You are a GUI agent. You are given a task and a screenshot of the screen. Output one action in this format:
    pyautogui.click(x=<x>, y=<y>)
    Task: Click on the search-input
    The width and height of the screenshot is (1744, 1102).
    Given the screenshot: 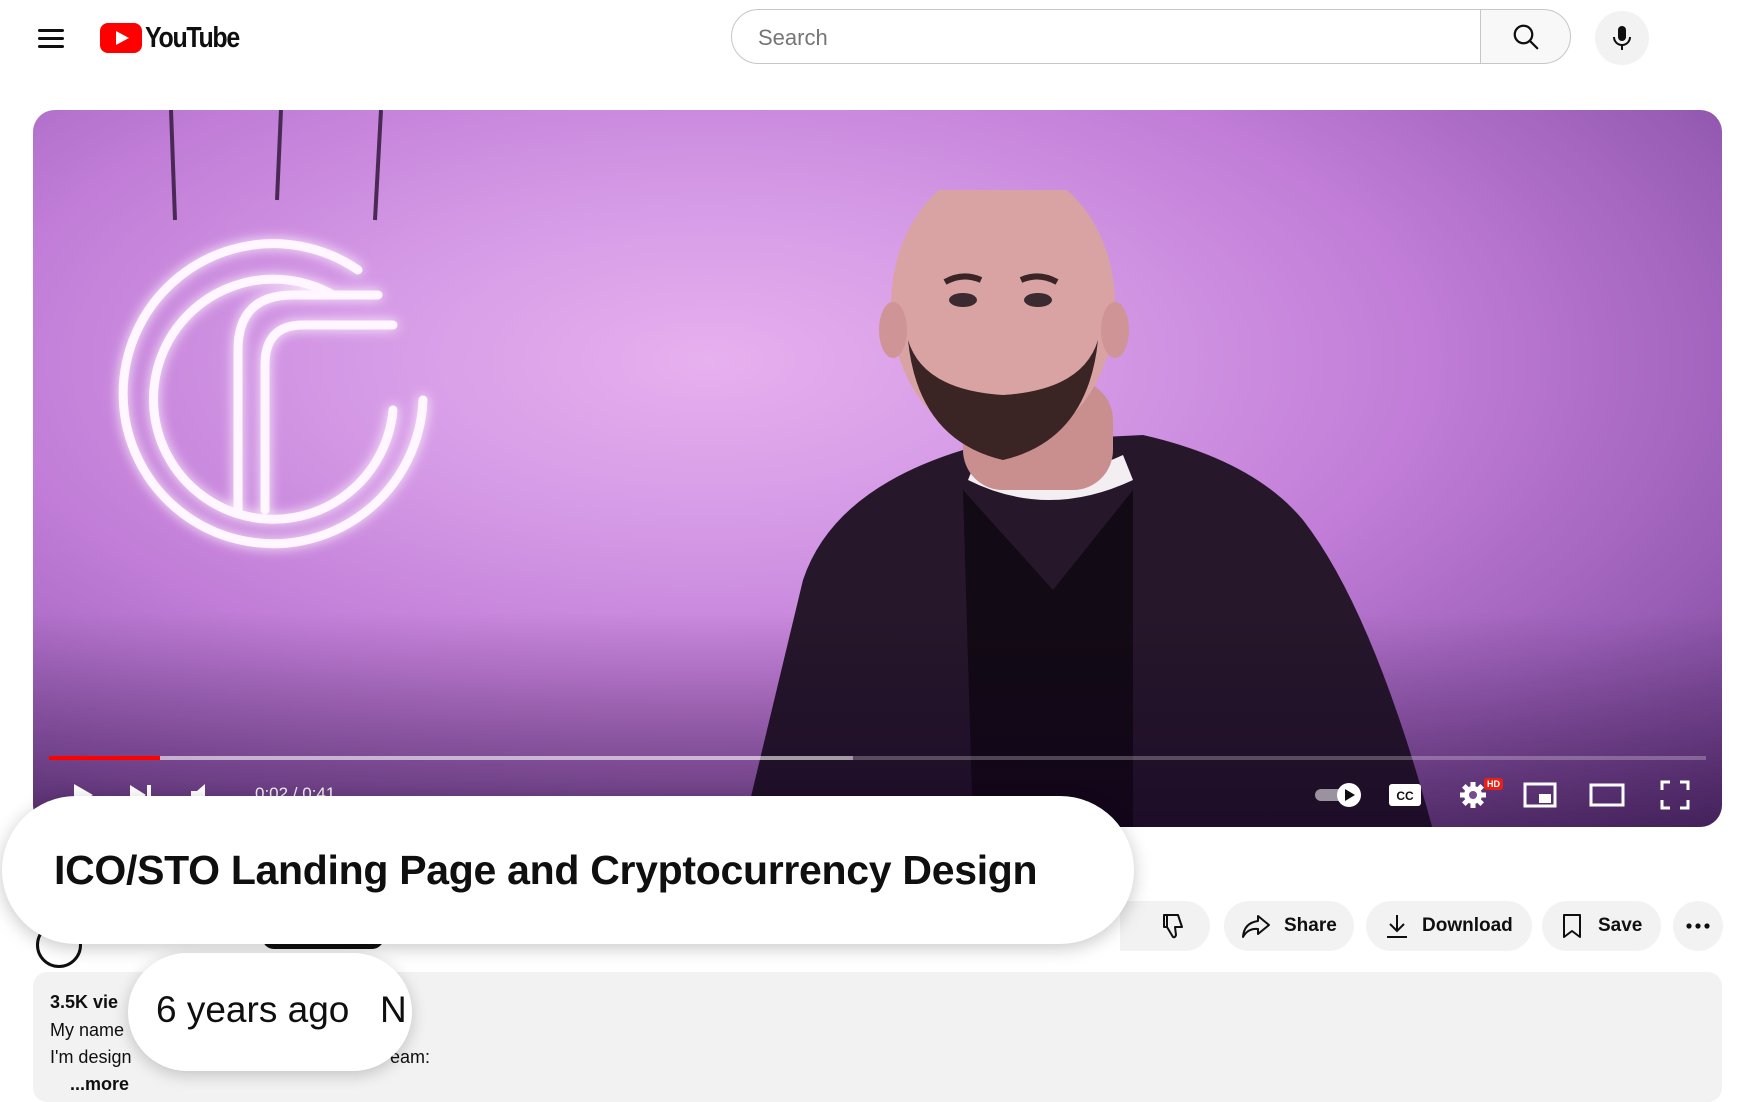 What is the action you would take?
    pyautogui.click(x=1108, y=37)
    